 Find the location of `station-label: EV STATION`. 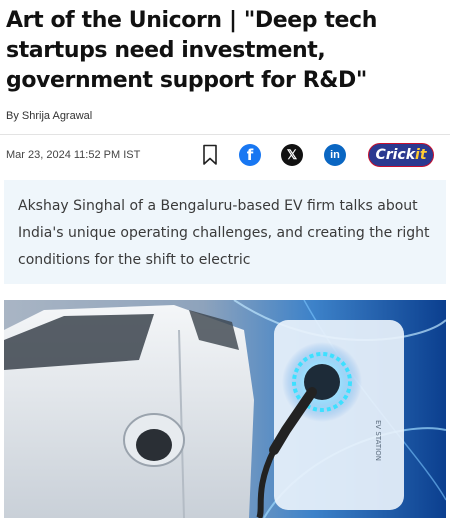

station-label: EV STATION is located at coordinates (378, 440).